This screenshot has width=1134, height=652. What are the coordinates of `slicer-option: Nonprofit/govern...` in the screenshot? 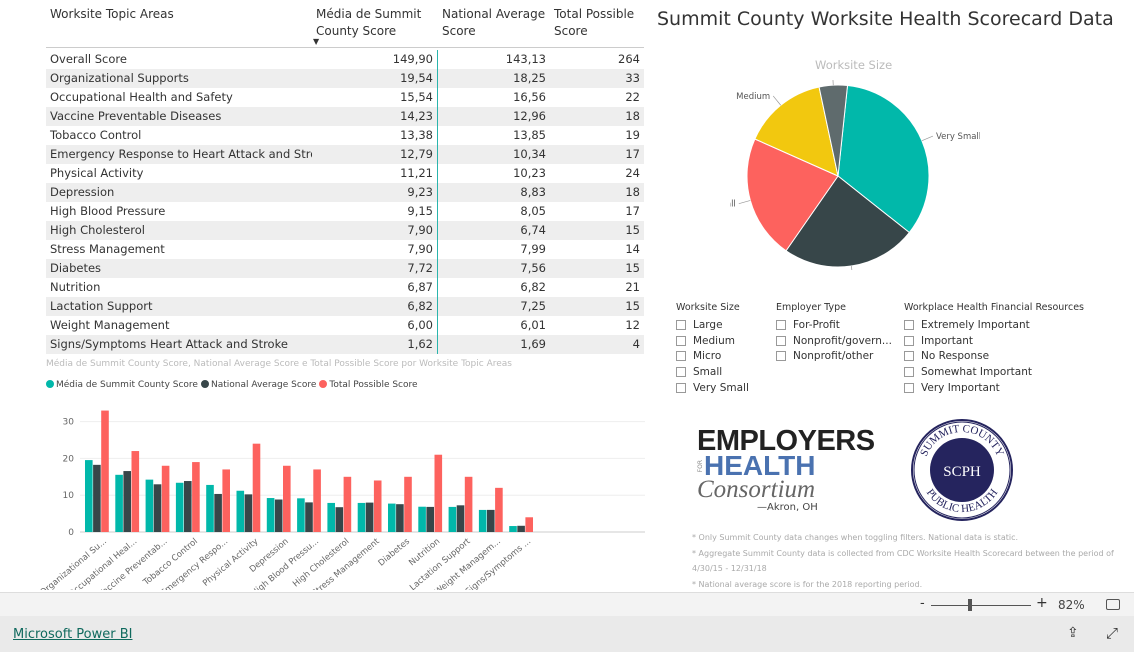 It's located at (834, 341).